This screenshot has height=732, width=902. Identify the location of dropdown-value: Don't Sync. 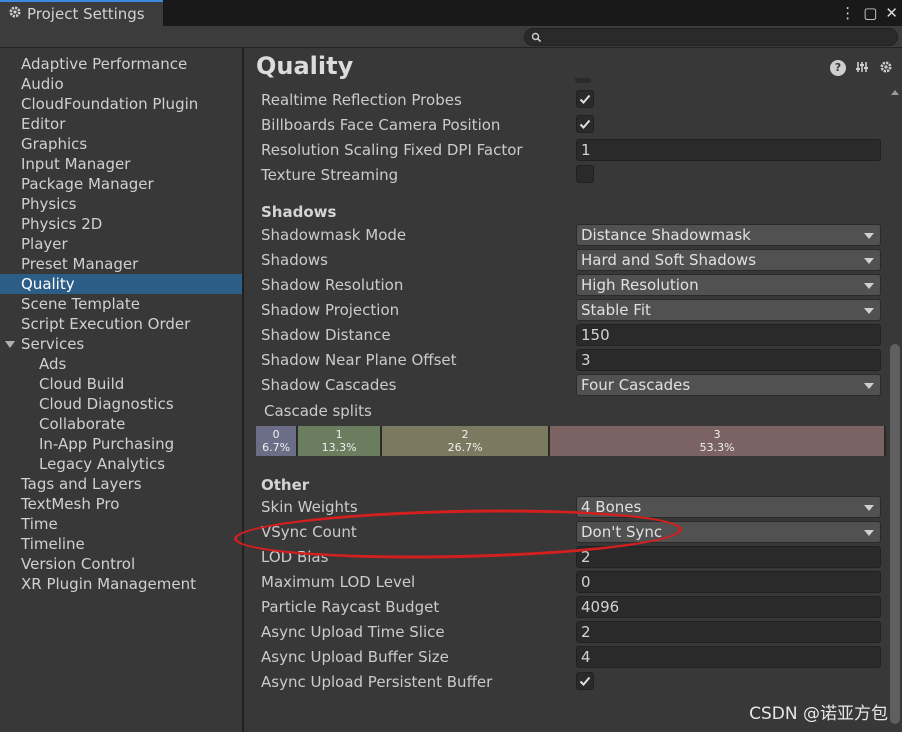
(622, 532).